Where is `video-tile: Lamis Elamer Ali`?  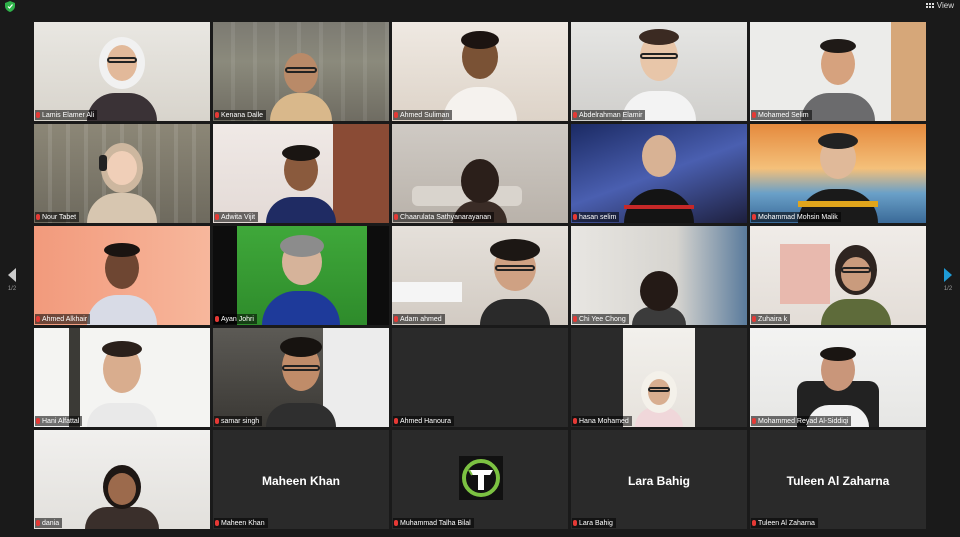
video-tile: Lamis Elamer Ali is located at coordinates (122, 71).